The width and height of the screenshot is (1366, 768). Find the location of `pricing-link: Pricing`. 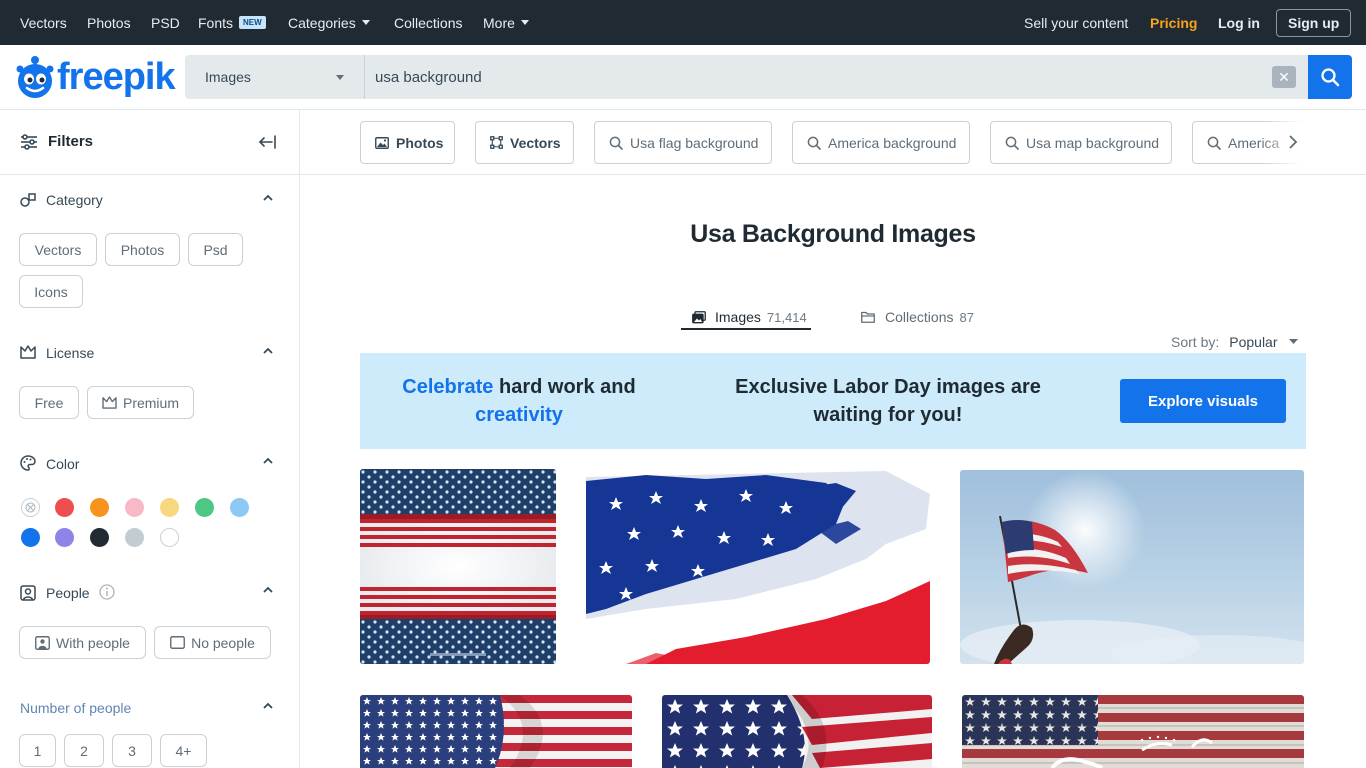

pricing-link: Pricing is located at coordinates (1173, 22).